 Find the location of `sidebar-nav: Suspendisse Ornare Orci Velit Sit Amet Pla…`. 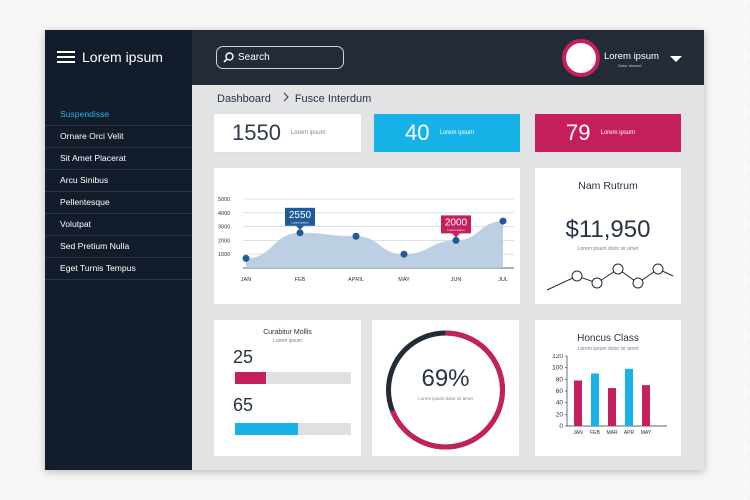

sidebar-nav: Suspendisse Ornare Orci Velit Sit Amet Pla… is located at coordinates (118, 192).